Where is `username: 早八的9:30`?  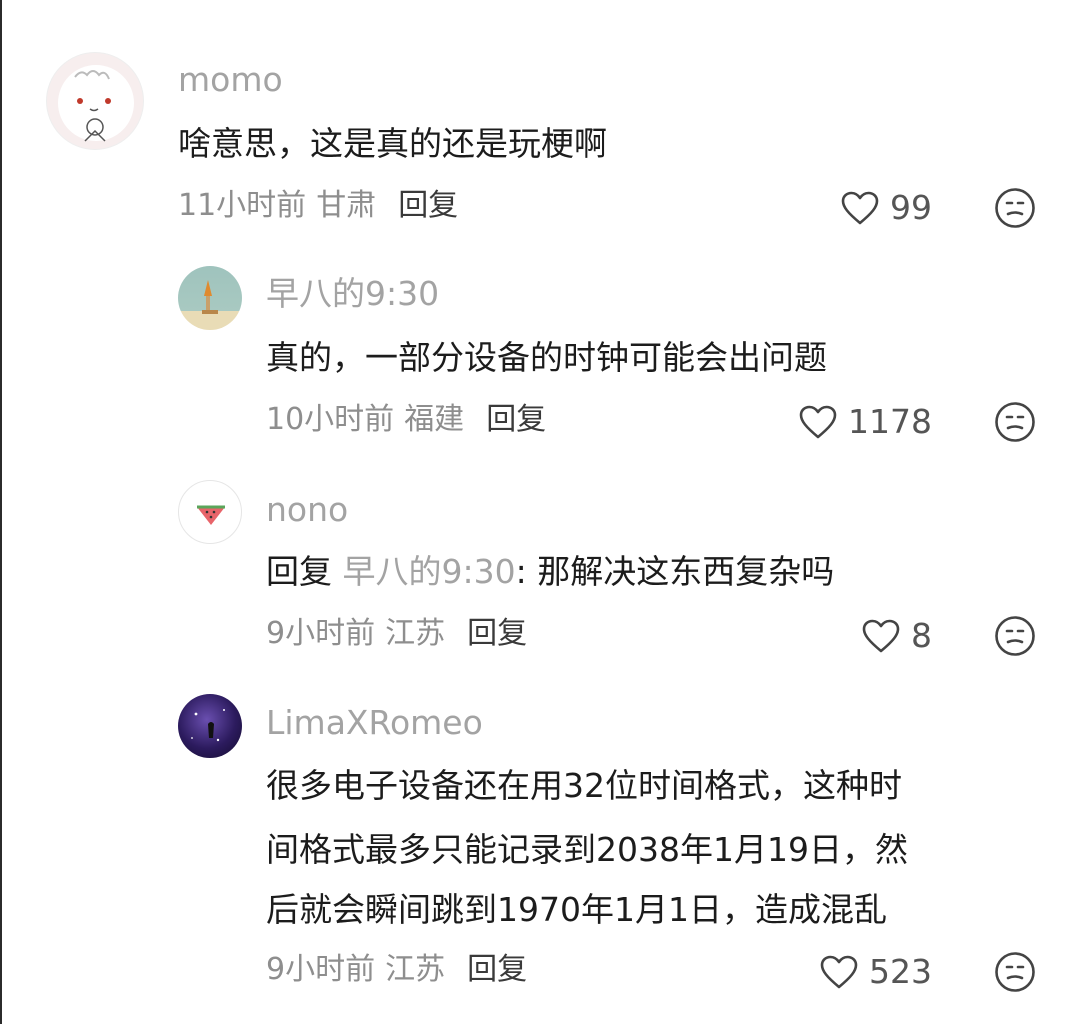
username: 早八的9:30 is located at coordinates (352, 294).